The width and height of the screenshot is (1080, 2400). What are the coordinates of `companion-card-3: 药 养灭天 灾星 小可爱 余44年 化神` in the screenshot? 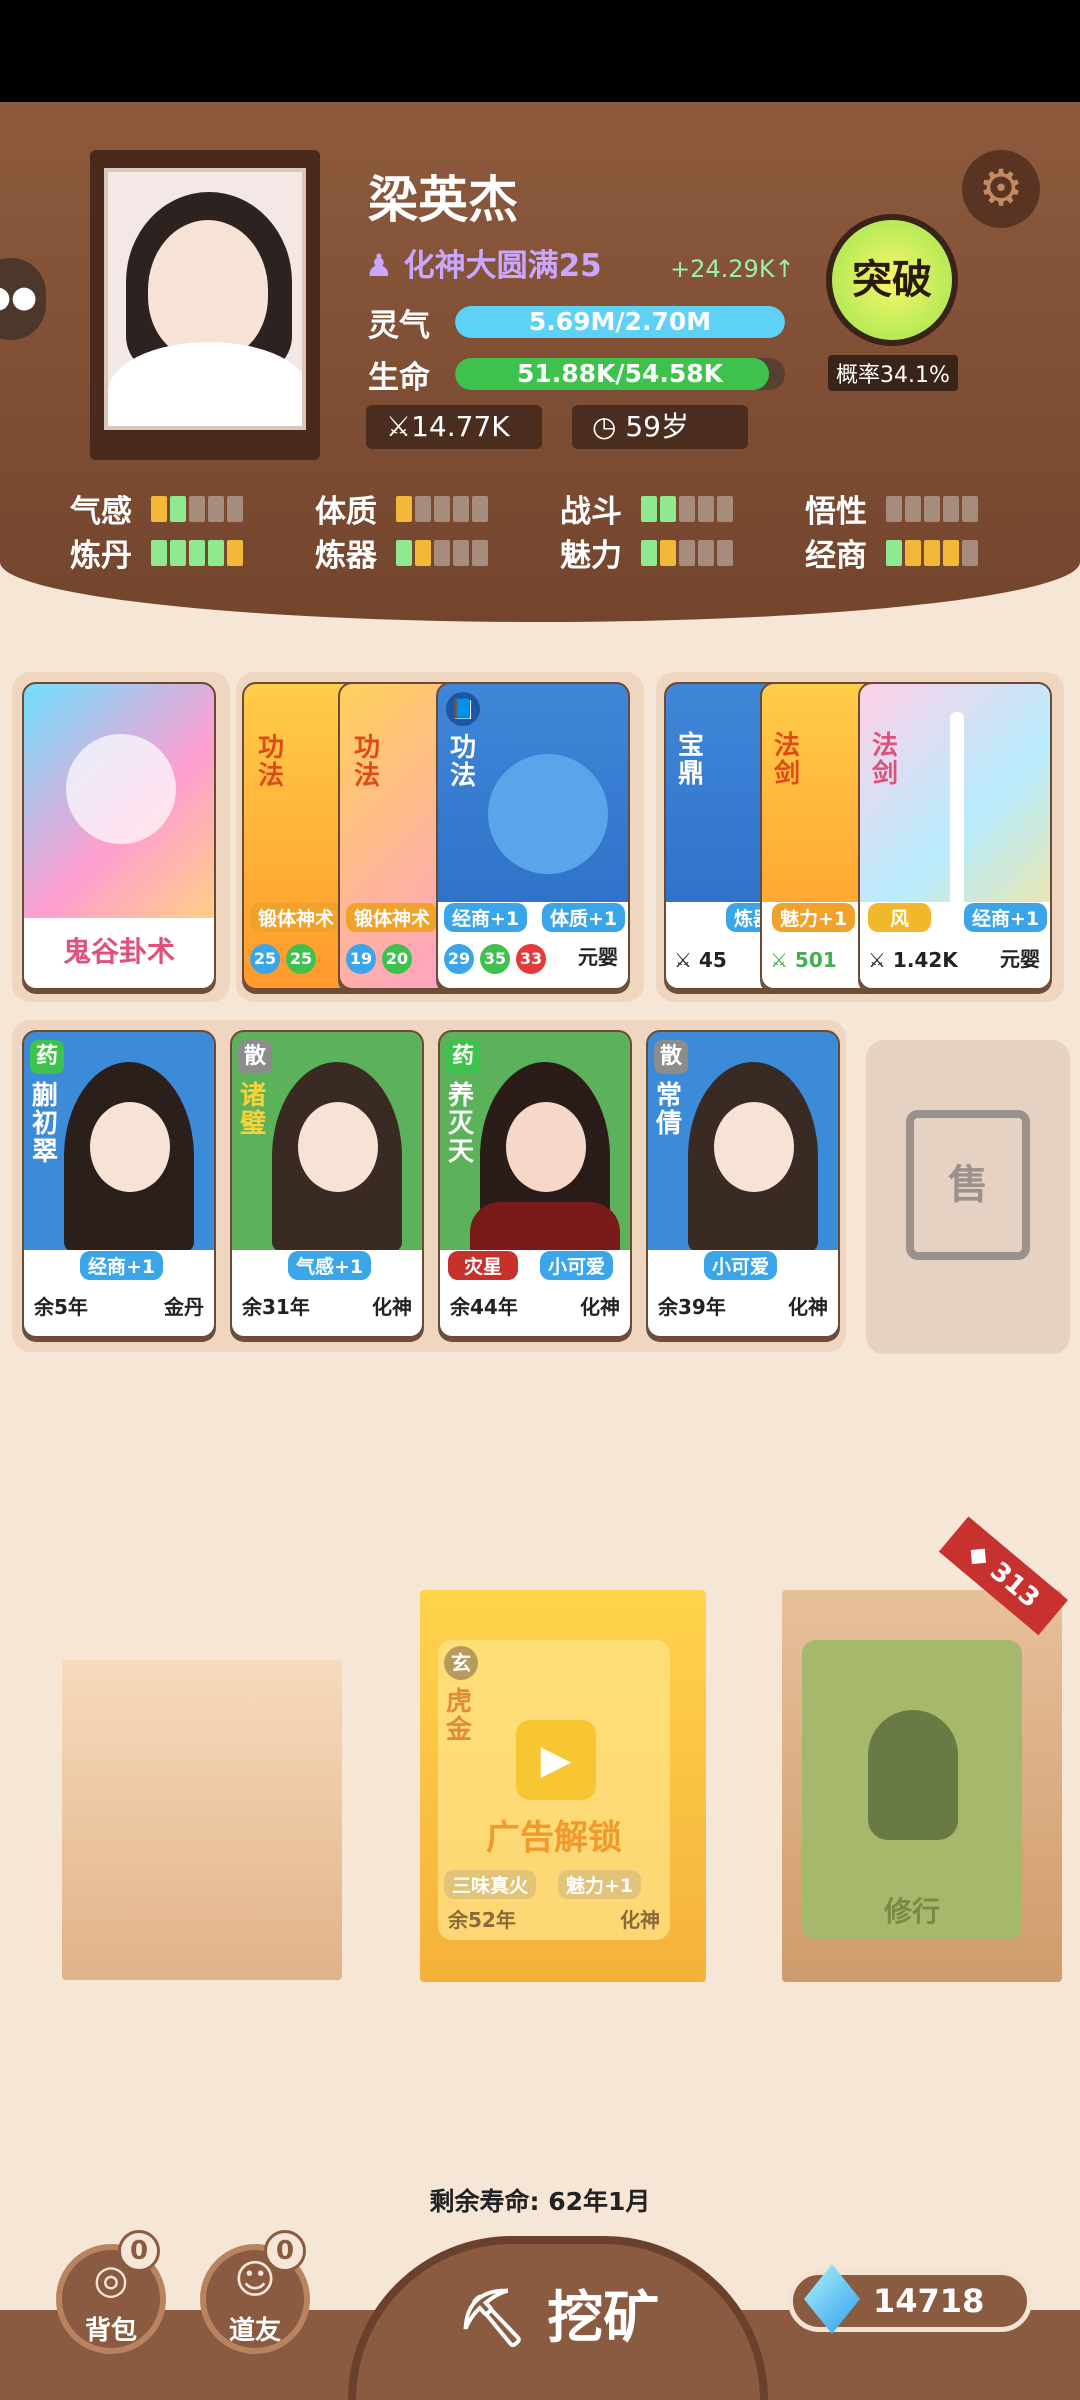 It's located at (535, 1184).